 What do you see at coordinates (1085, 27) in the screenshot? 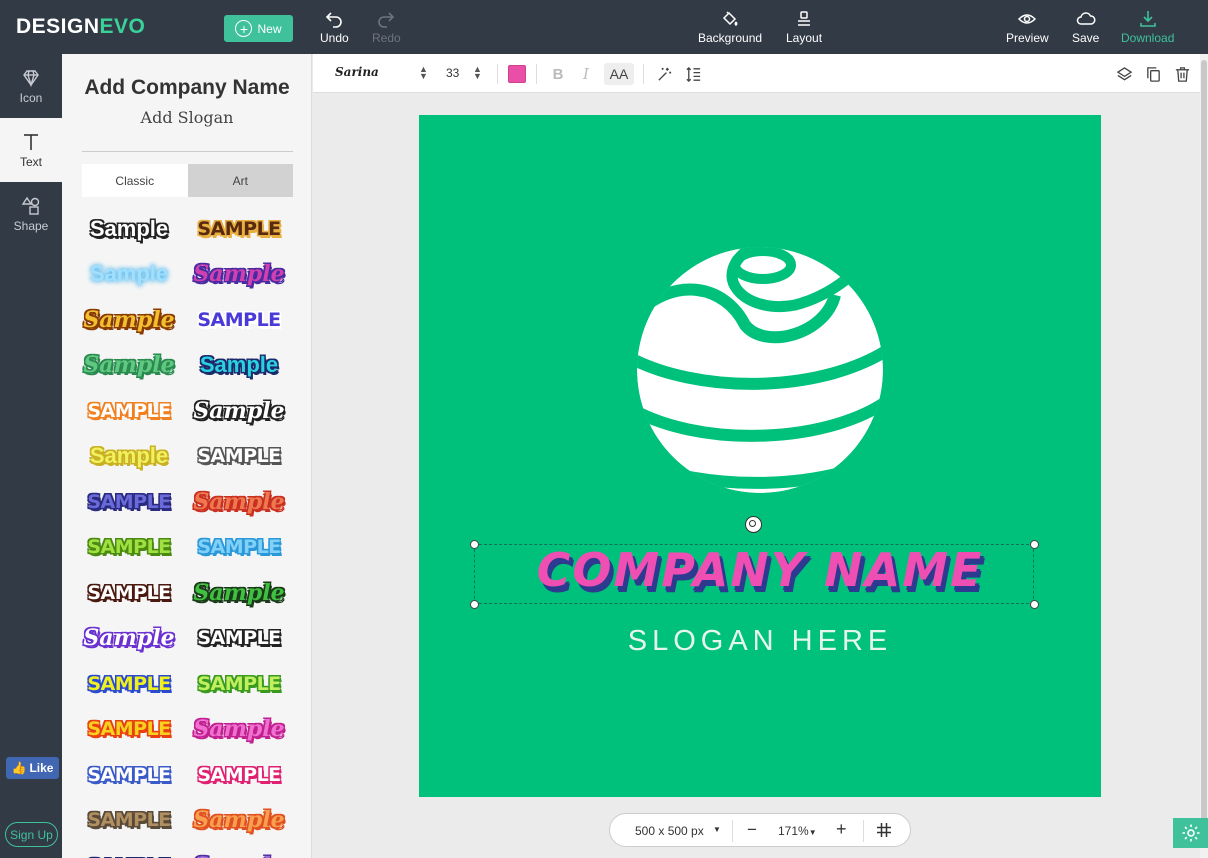
I see `save-button: Save` at bounding box center [1085, 27].